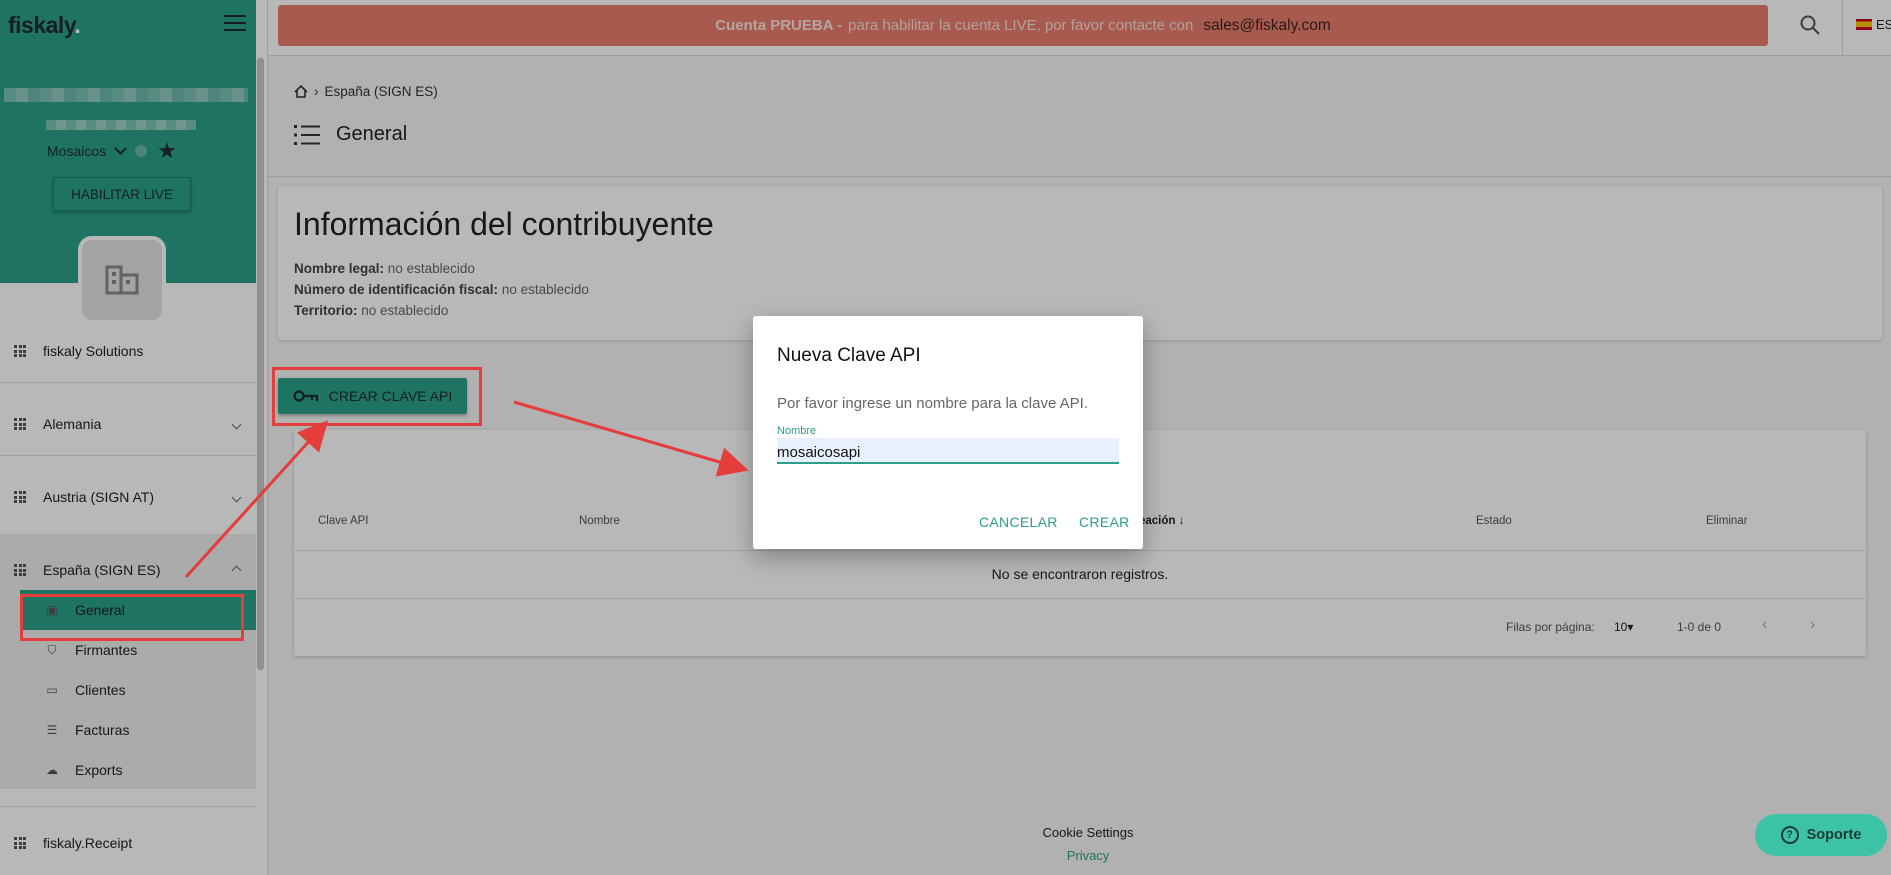 The height and width of the screenshot is (875, 1891). Describe the element at coordinates (631, 438) in the screenshot. I see `annotation-arrow-to-dialog` at that location.